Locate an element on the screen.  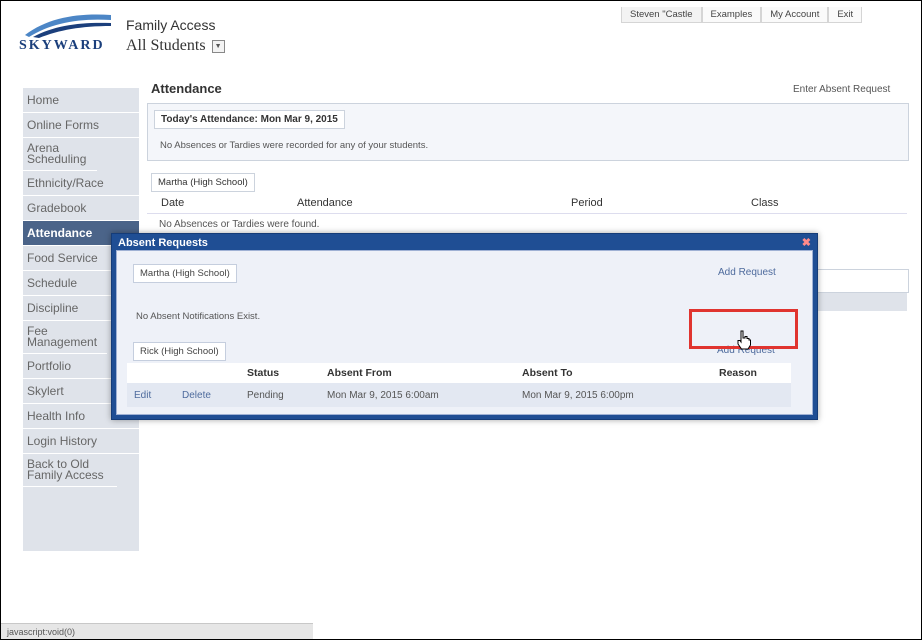
logo-text: SKYWARD is located at coordinates (62, 45).